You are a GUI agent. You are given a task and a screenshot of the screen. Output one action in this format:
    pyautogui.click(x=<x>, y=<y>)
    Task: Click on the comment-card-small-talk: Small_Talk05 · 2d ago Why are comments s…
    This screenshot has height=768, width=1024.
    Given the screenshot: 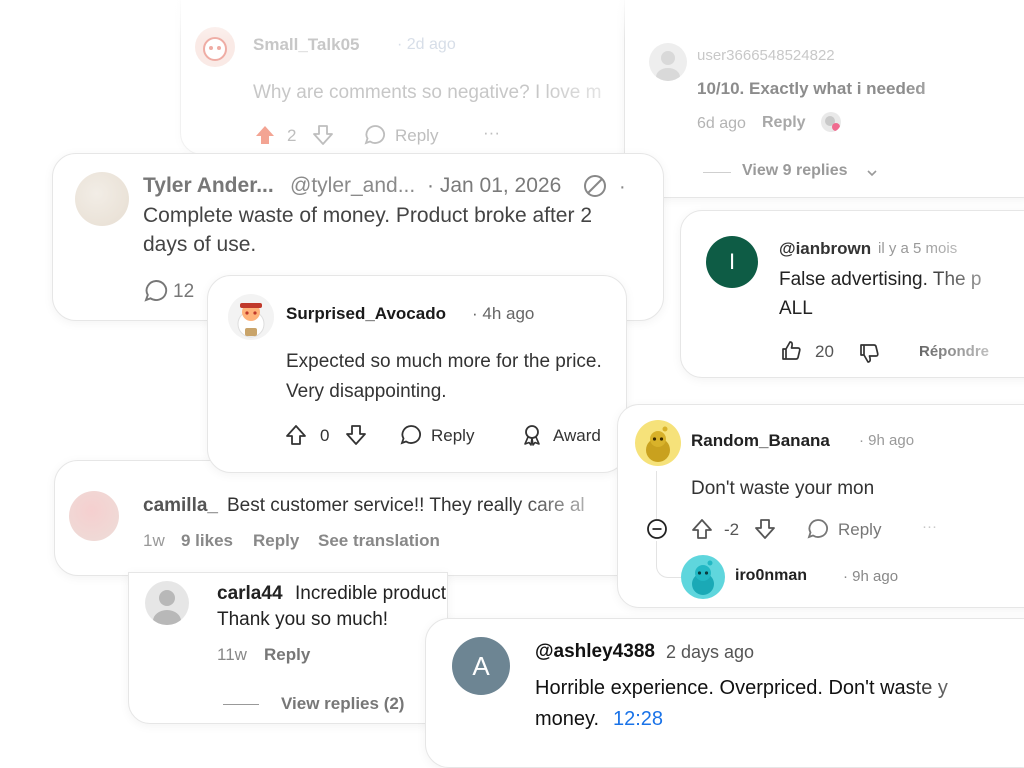 What is the action you would take?
    pyautogui.click(x=430, y=77)
    